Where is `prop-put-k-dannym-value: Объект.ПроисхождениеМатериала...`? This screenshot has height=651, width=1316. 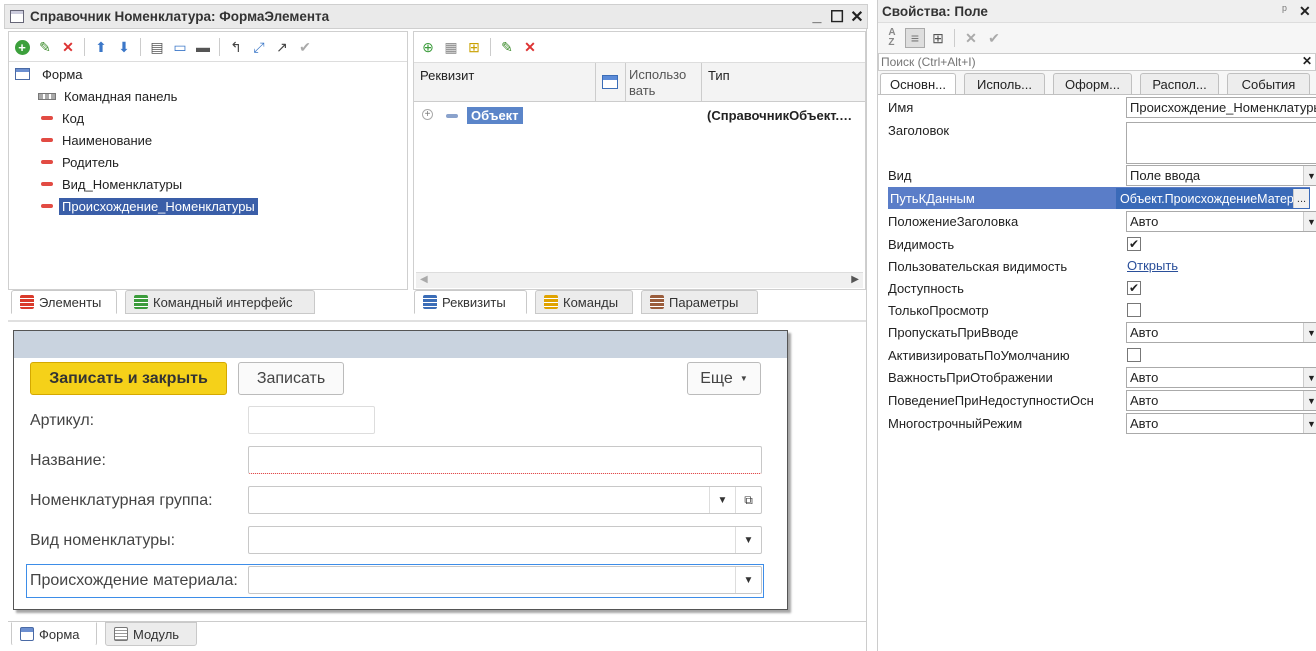
prop-put-k-dannym-value: Объект.ПроисхождениеМатериала... is located at coordinates (1213, 198).